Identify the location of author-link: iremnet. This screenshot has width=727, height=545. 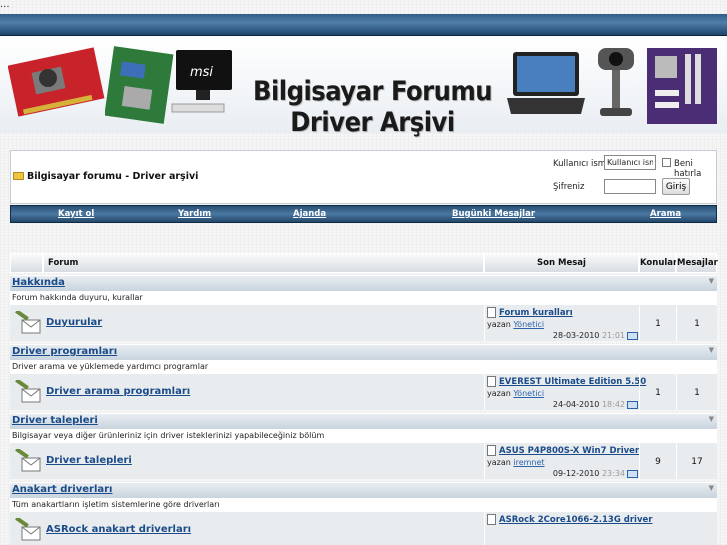
(528, 462).